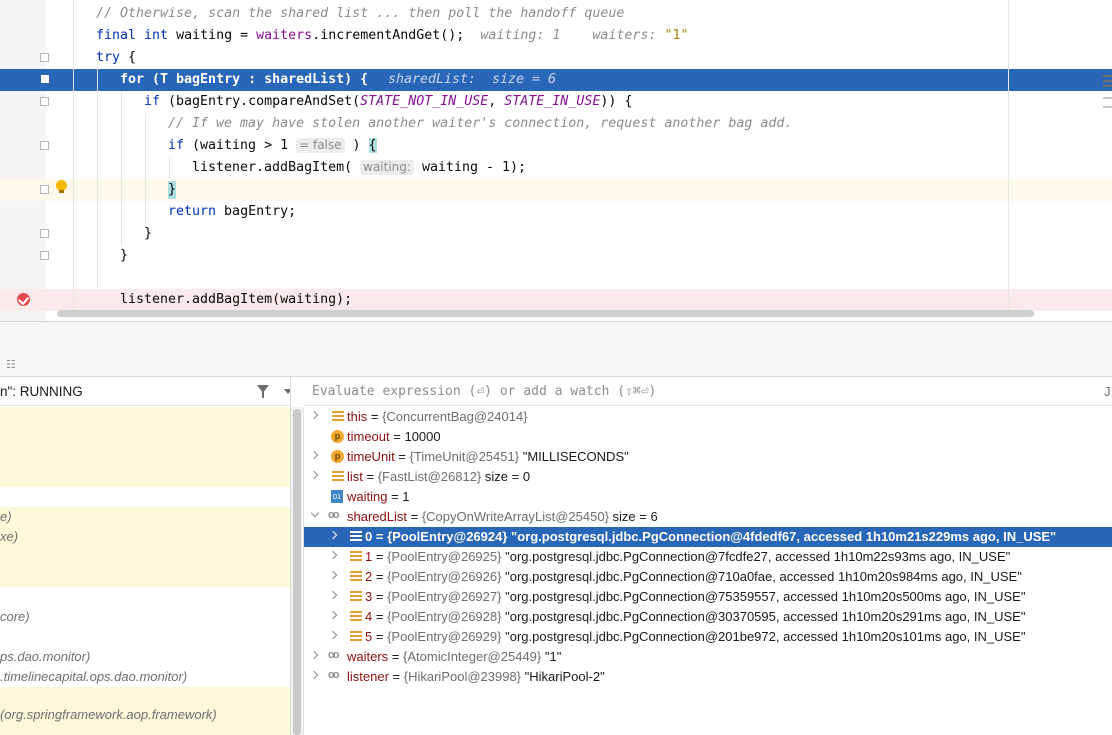 The width and height of the screenshot is (1112, 735). Describe the element at coordinates (429, 476) in the screenshot. I see `variable-type: {FastList@26812}` at that location.